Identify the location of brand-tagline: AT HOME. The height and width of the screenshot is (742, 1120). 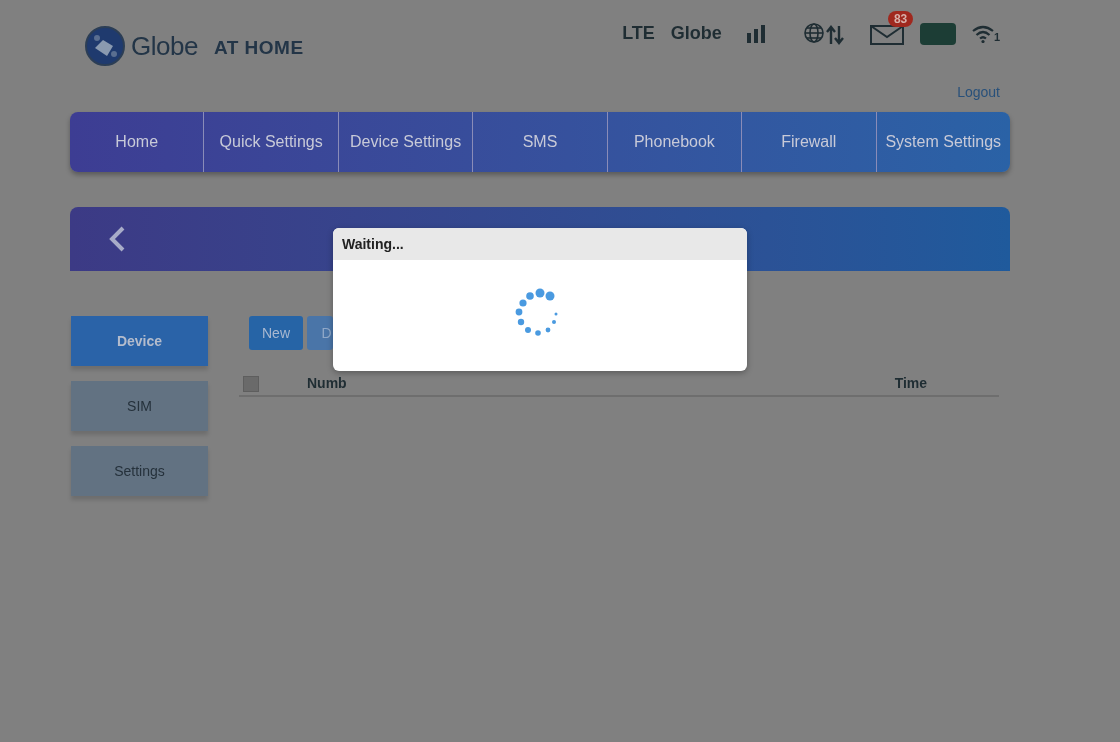
(258, 47).